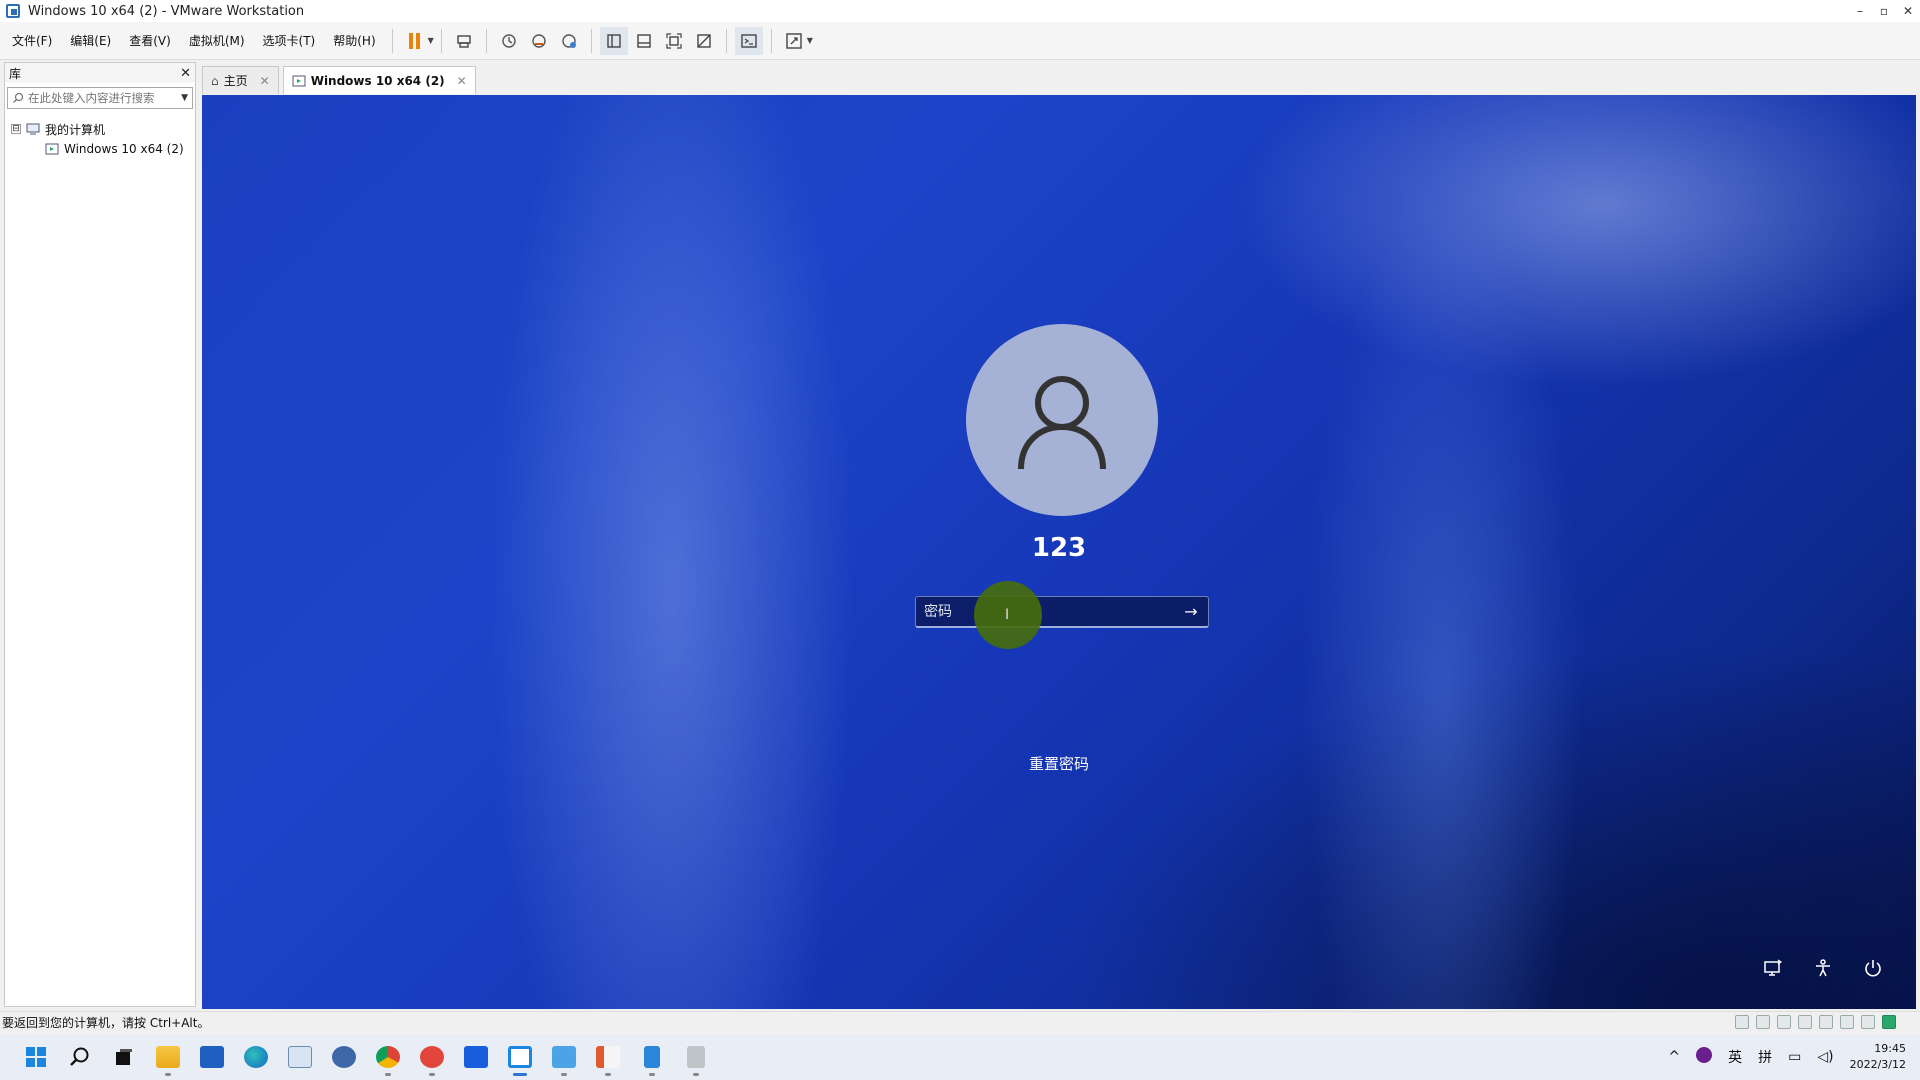 The image size is (1920, 1080). Describe the element at coordinates (431, 40) in the screenshot. I see `pause-dropdown-icon: ▼` at that location.